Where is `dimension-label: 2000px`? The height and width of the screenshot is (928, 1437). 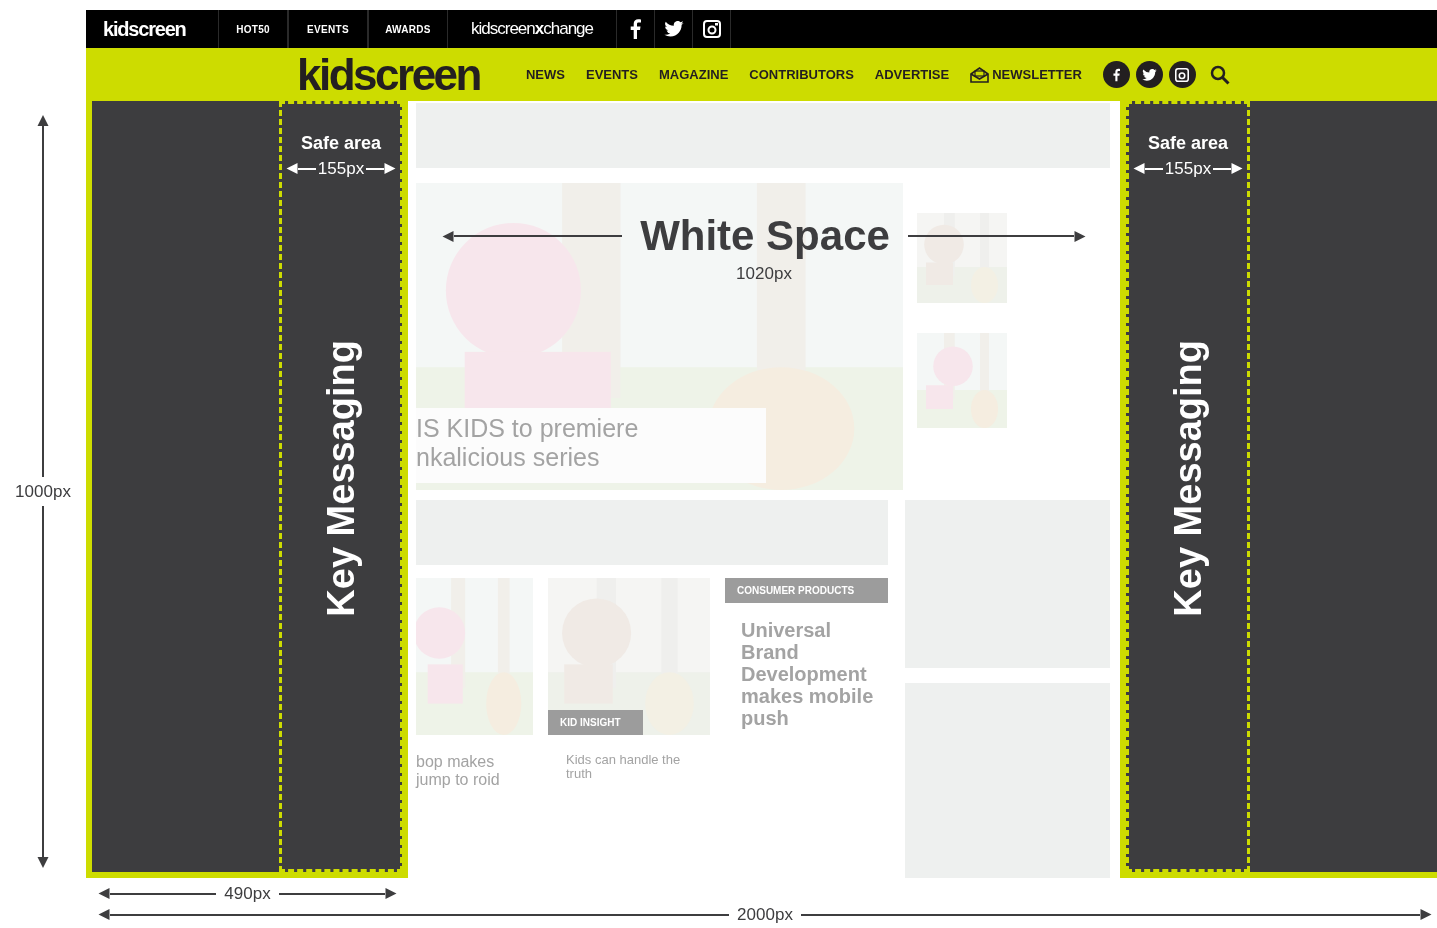
dimension-label: 2000px is located at coordinates (765, 914).